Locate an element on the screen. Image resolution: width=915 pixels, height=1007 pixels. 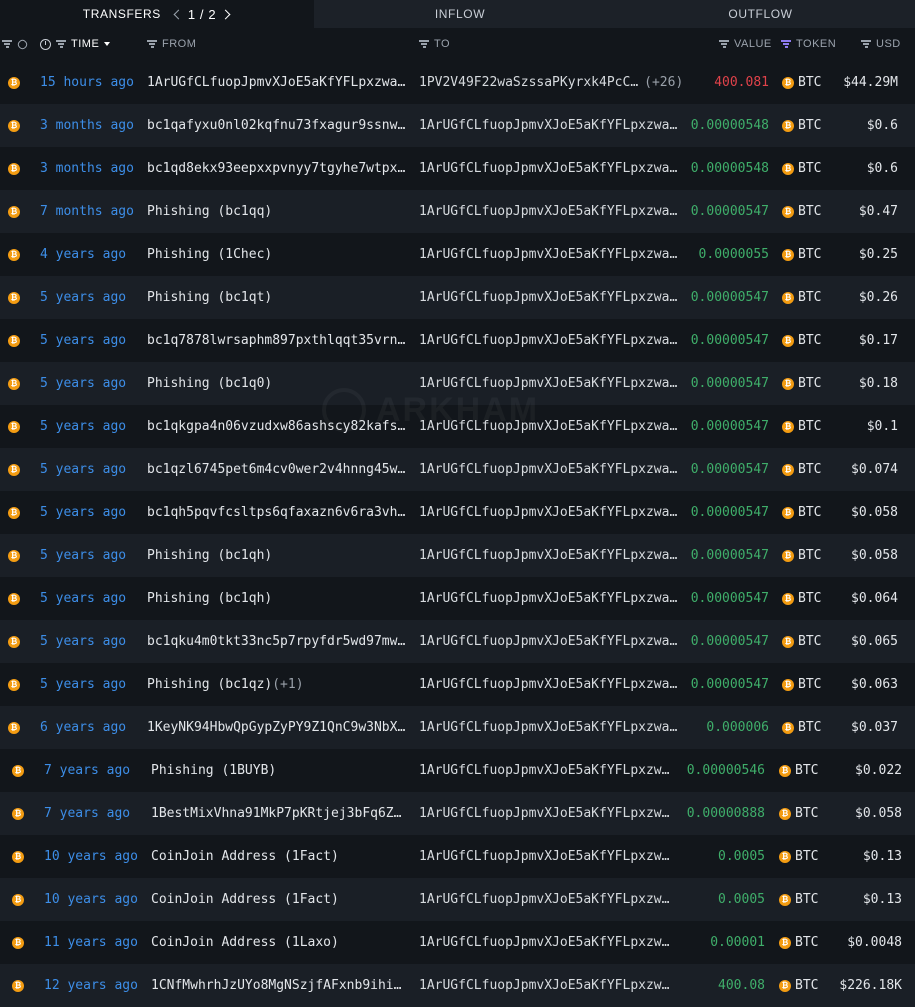
link-icon is located at coordinates (22, 44).